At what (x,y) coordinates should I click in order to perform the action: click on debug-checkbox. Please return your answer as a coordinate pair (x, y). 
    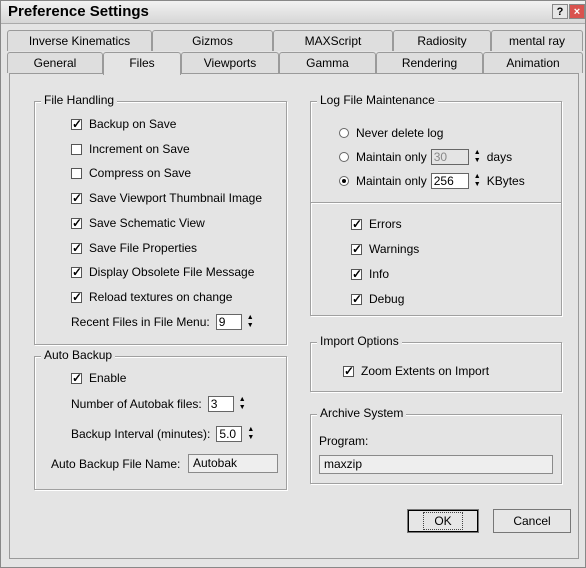
    Looking at the image, I should click on (356, 299).